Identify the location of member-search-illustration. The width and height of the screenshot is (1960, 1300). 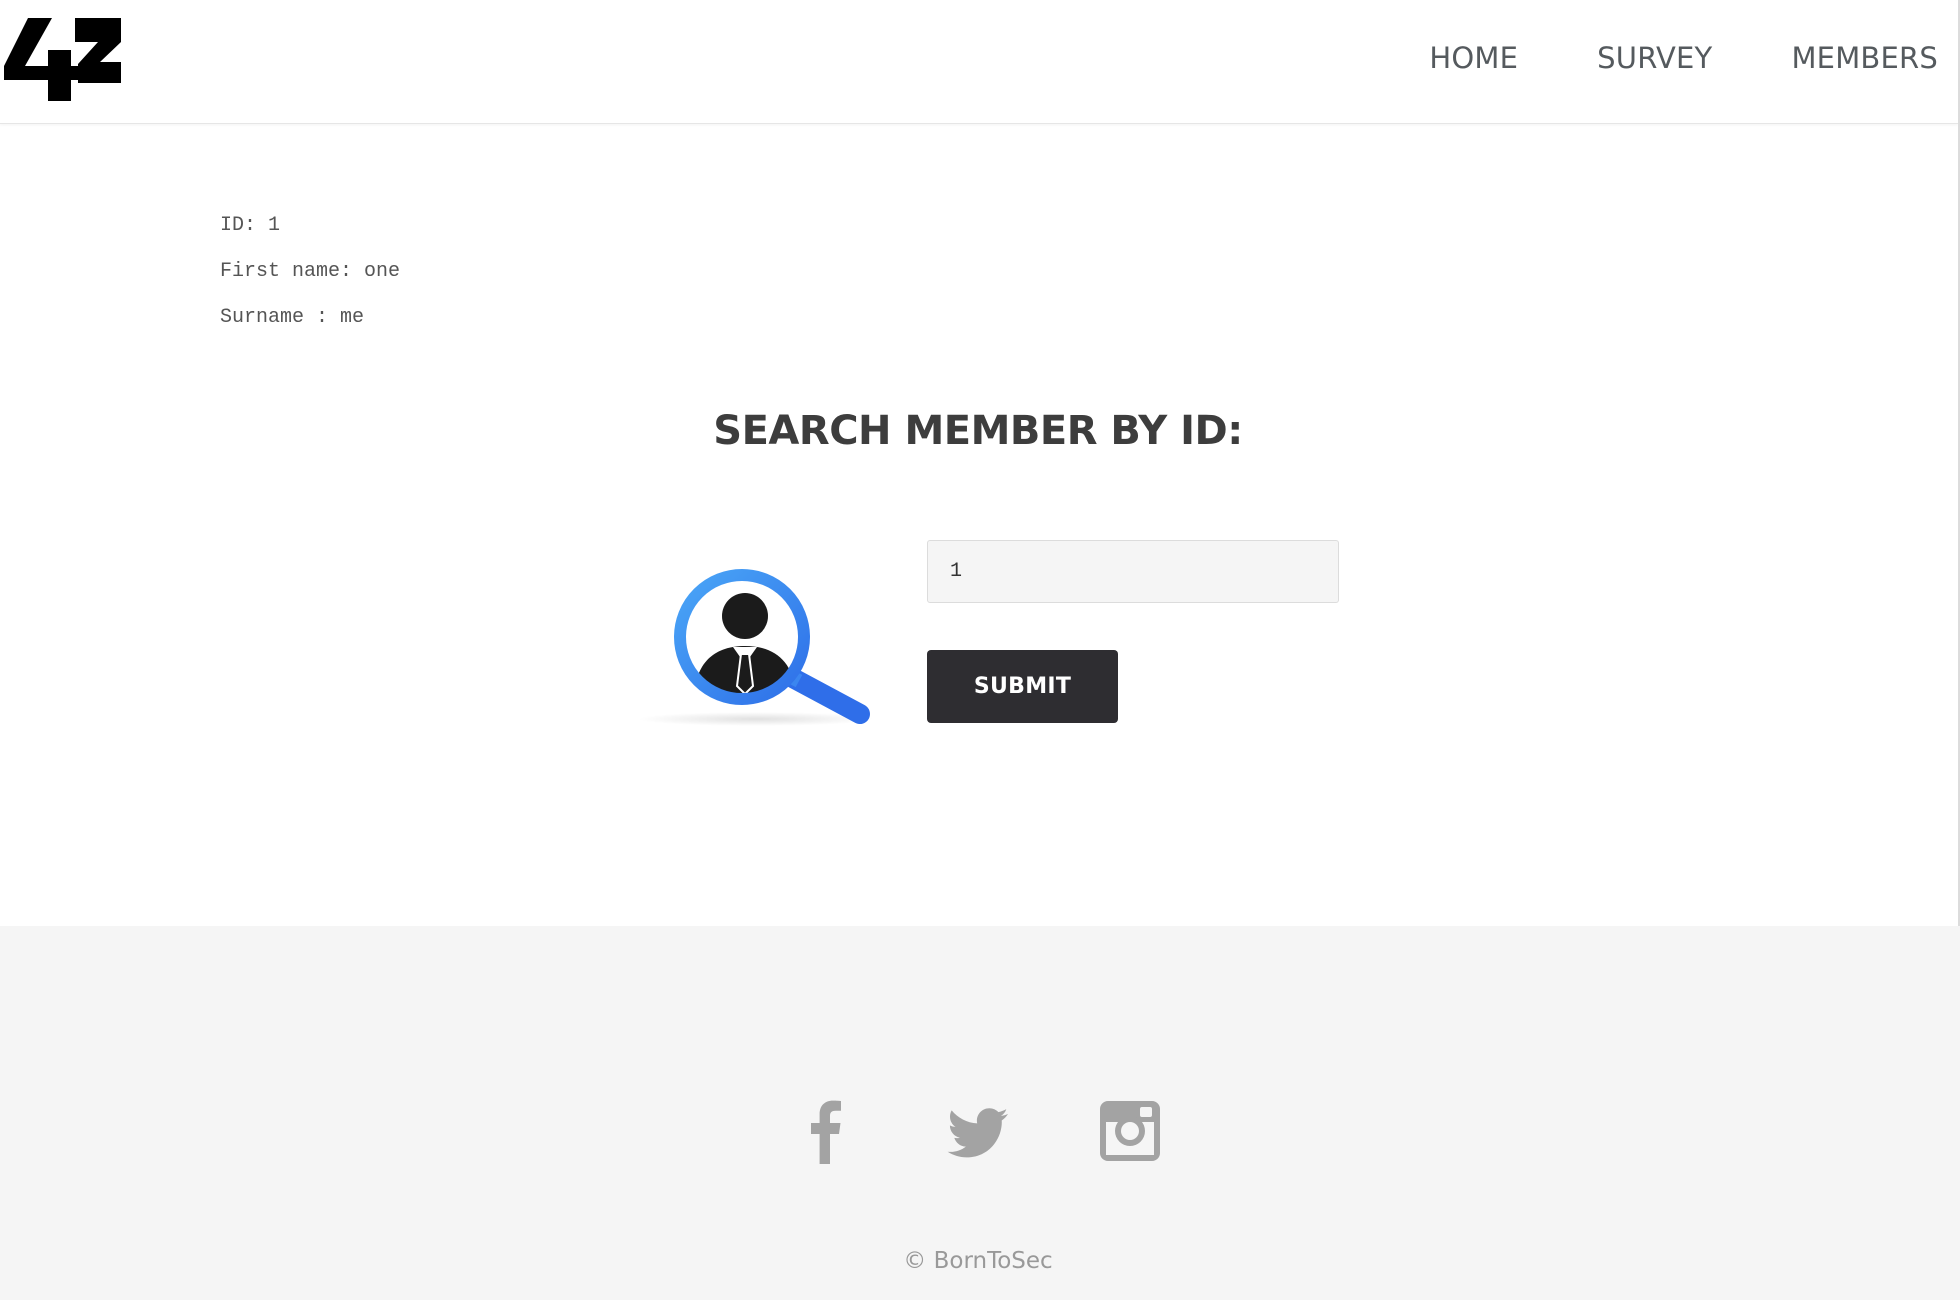
(761, 646).